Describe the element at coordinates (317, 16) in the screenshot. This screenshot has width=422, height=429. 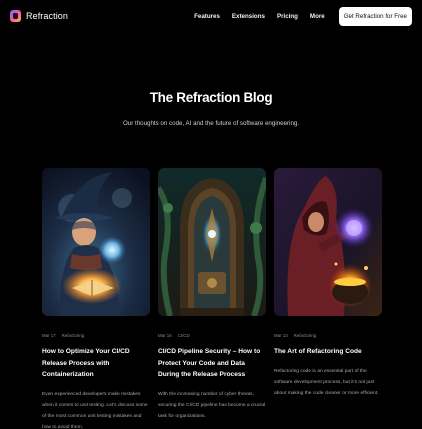
I see `nav-link-more: More` at that location.